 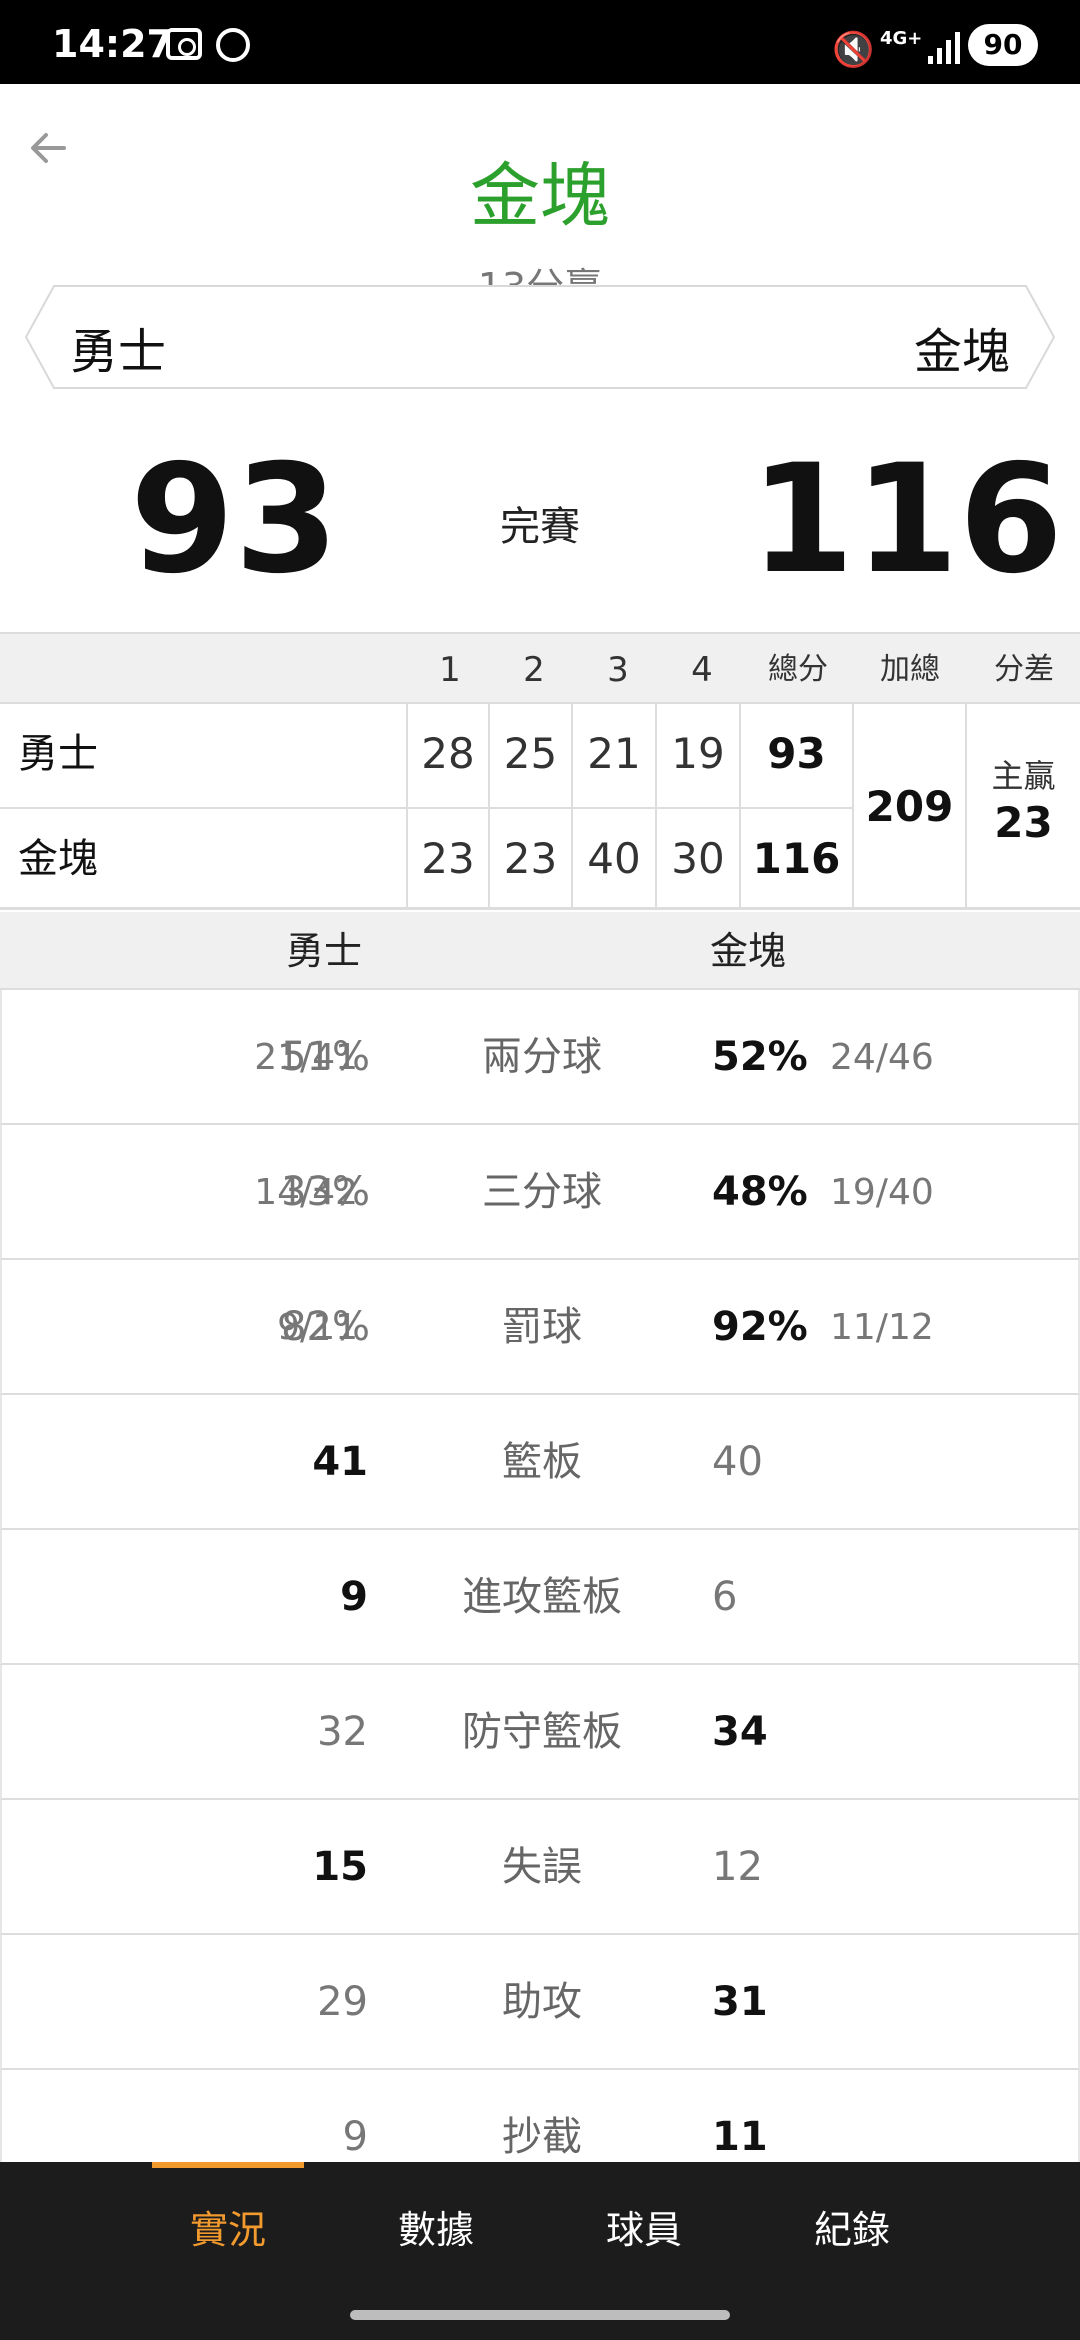 What do you see at coordinates (58, 859) in the screenshot?
I see `table-row-team: 金塊` at bounding box center [58, 859].